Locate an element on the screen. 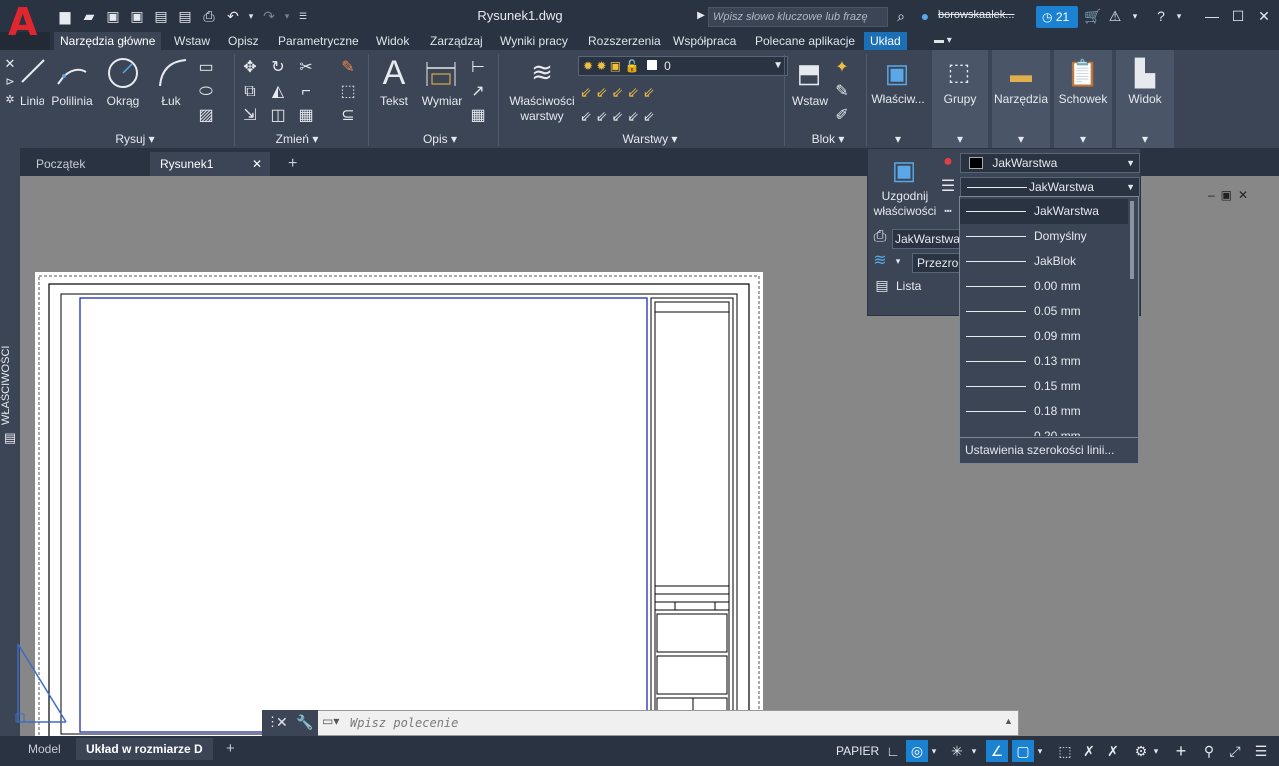 The width and height of the screenshot is (1279, 766). groups-icon: ⬚ is located at coordinates (959, 73).